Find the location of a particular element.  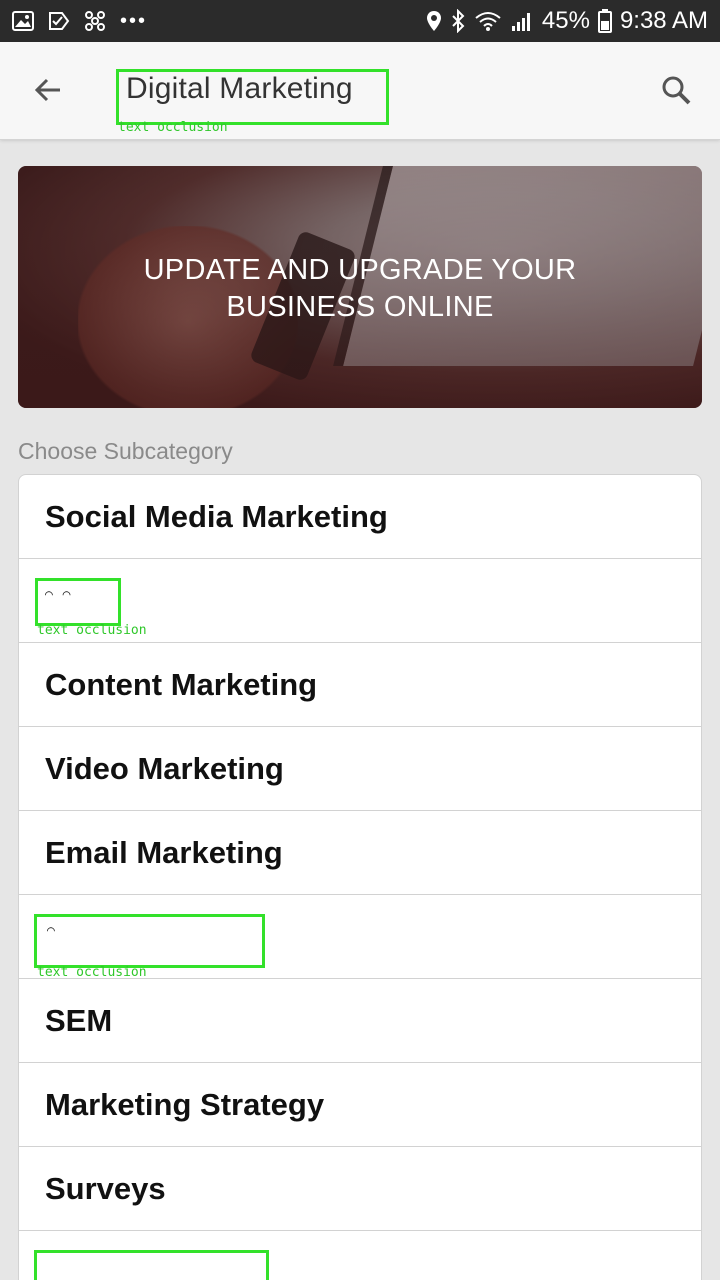

back-button is located at coordinates (48, 92).